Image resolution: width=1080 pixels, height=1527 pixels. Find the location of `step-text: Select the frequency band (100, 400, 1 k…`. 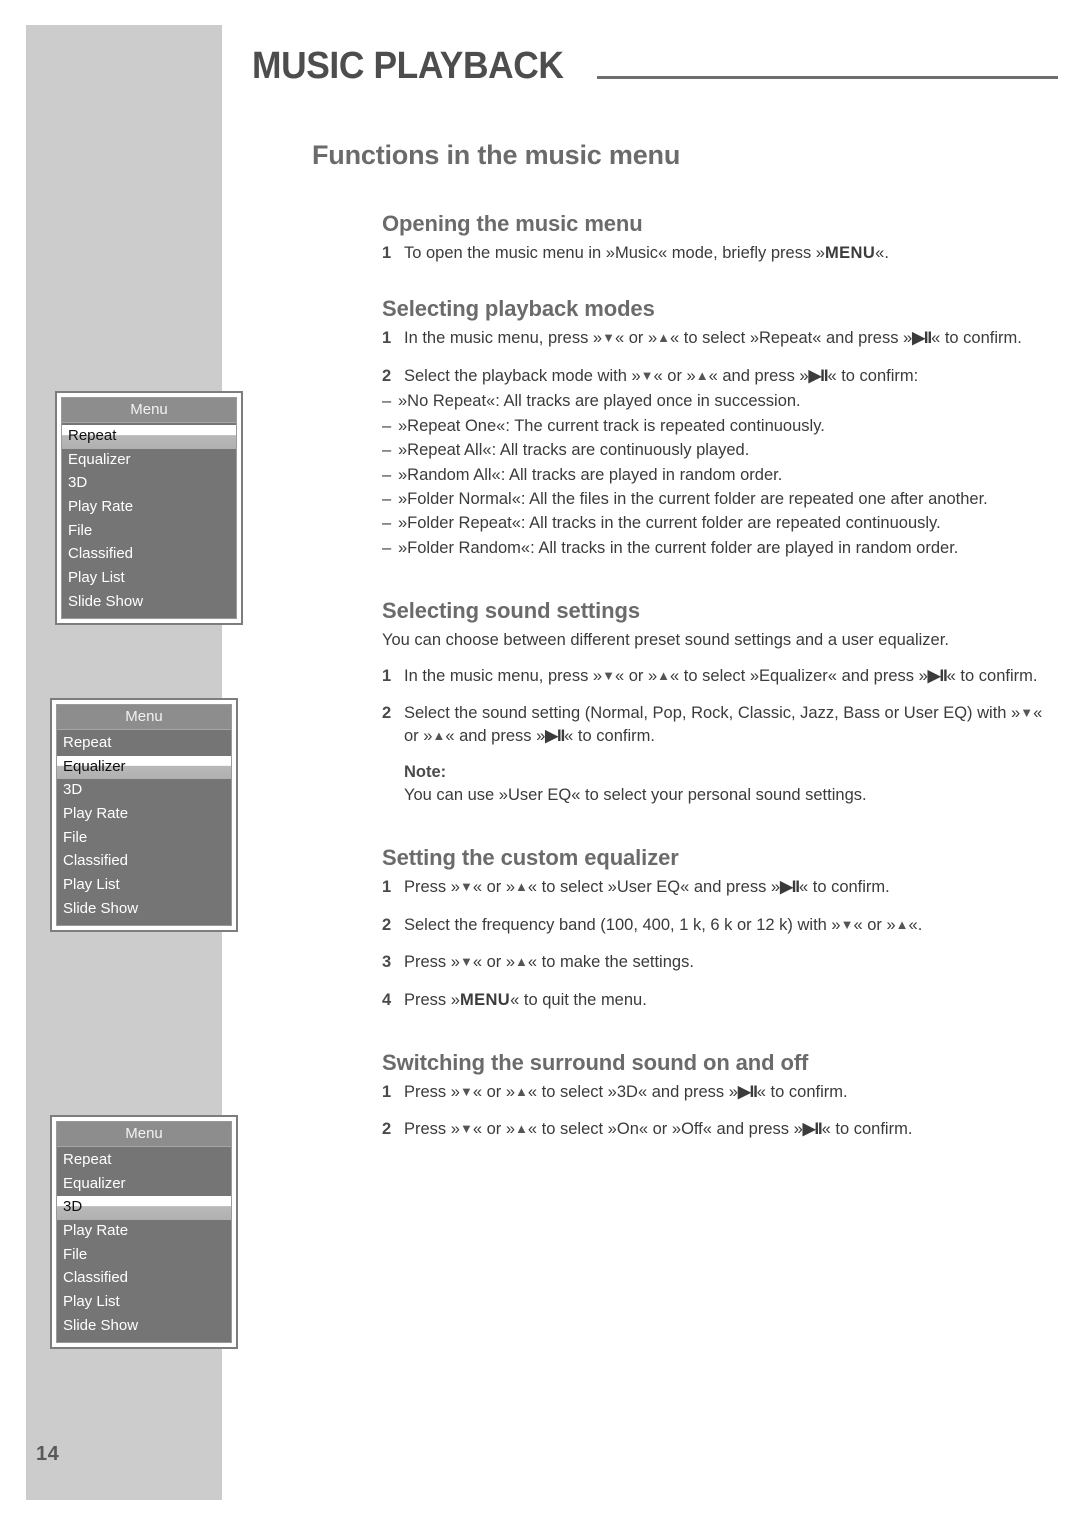

step-text: Select the frequency band (100, 400, 1 k… is located at coordinates (663, 924).